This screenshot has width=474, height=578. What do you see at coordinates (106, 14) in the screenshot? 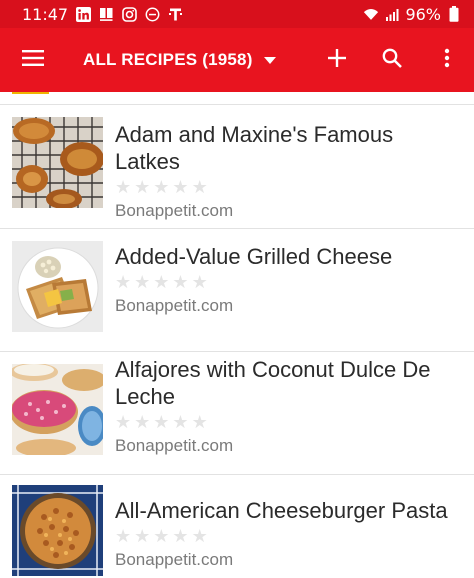
I see `news-icon` at bounding box center [106, 14].